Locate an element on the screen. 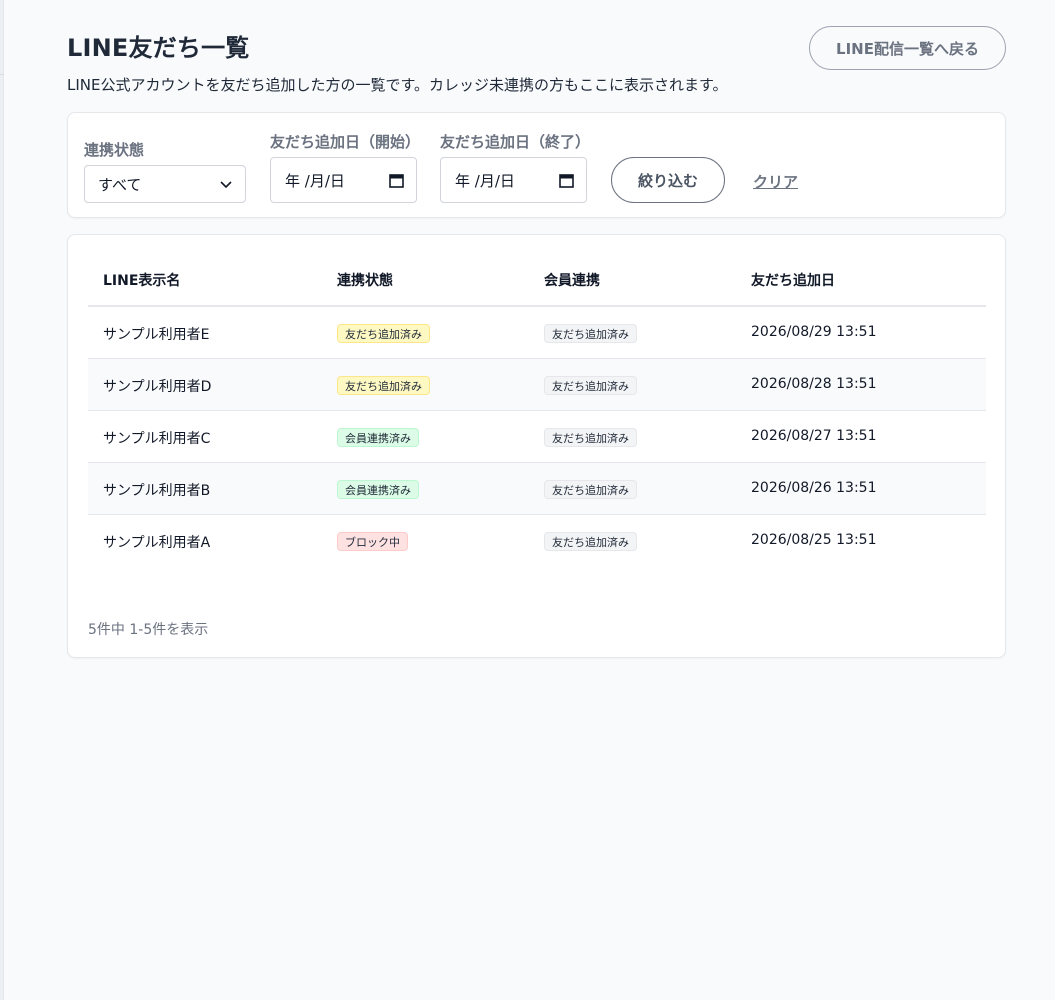 The image size is (1055, 1000). column-header-member-link: 会員連携 is located at coordinates (572, 281).